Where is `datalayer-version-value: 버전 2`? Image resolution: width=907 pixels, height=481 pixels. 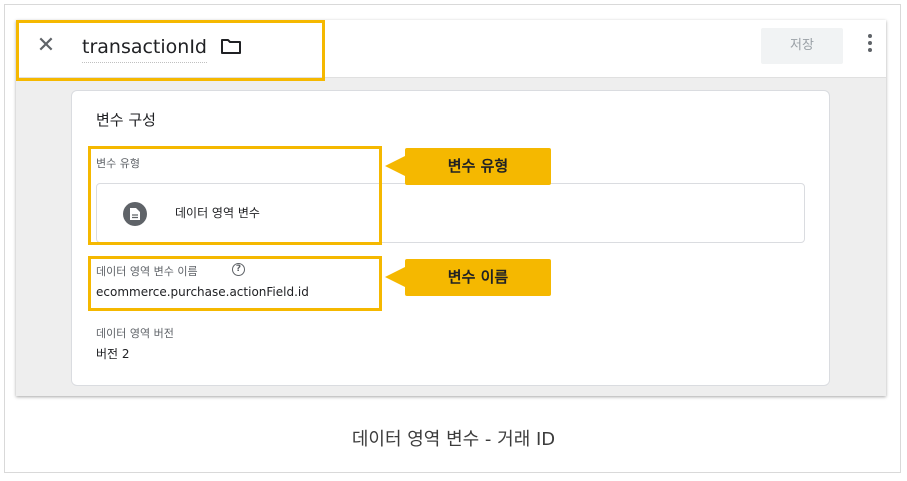 datalayer-version-value: 버전 2 is located at coordinates (113, 353).